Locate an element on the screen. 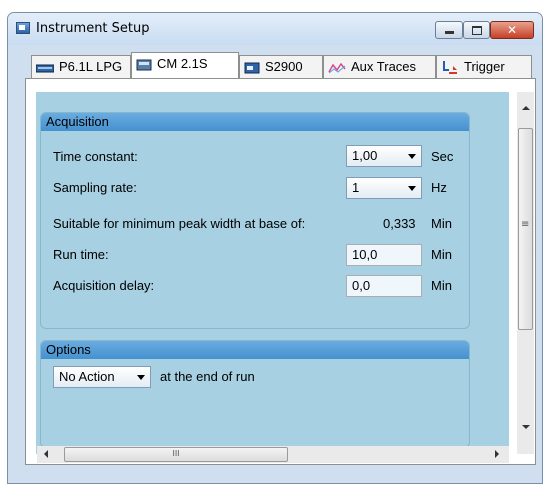 This screenshot has width=549, height=496. tab-label: Trigger is located at coordinates (484, 66).